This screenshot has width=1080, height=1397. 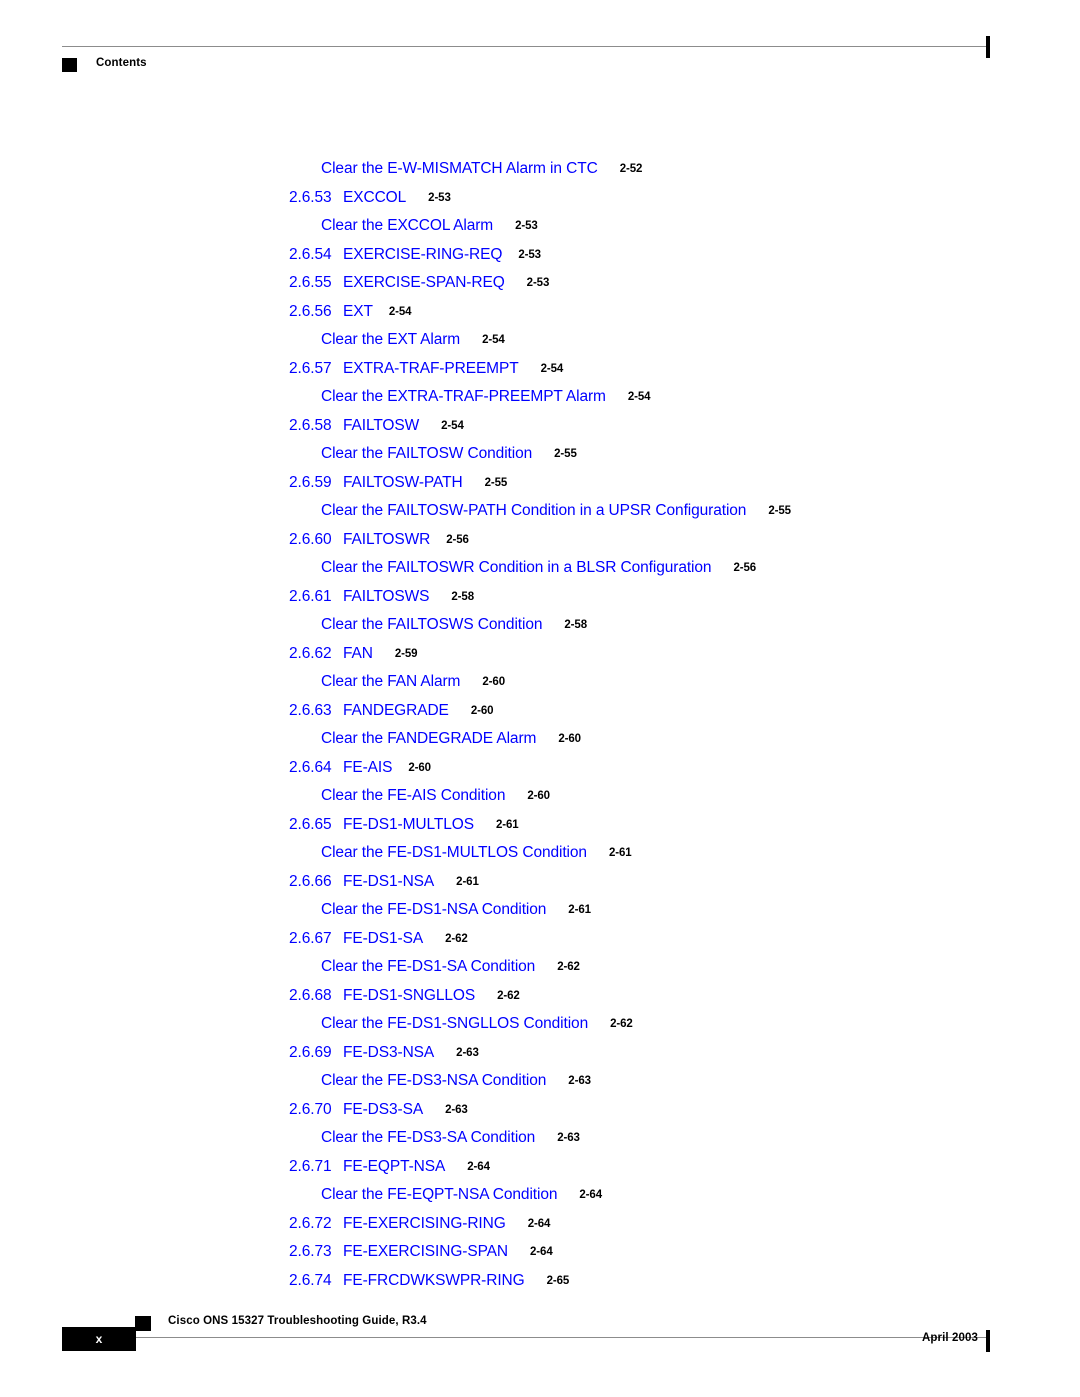 I want to click on toc-entry-page: 2-61, so click(x=467, y=881).